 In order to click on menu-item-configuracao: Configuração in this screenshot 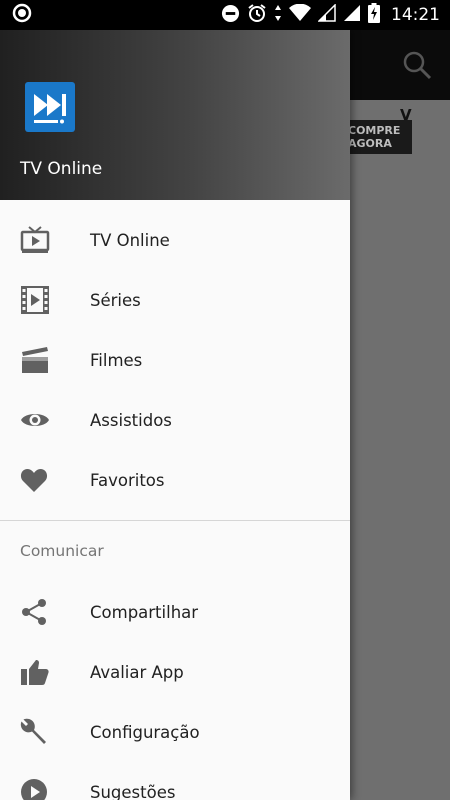, I will do `click(175, 732)`.